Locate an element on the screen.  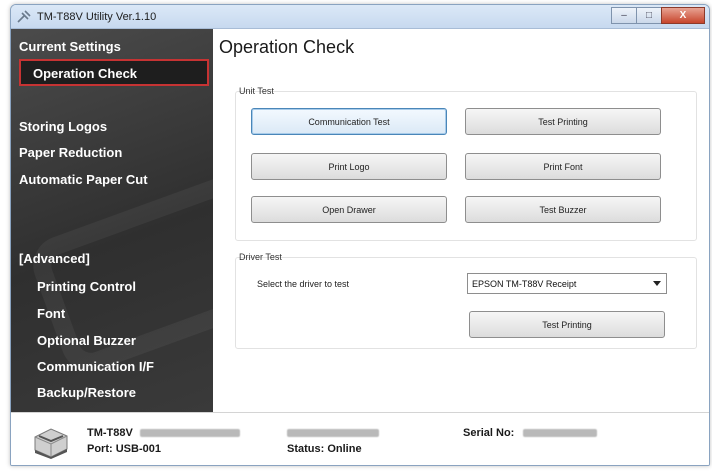
sidebar-item-automatic-paper-cut: Automatic Paper Cut is located at coordinates (83, 179).